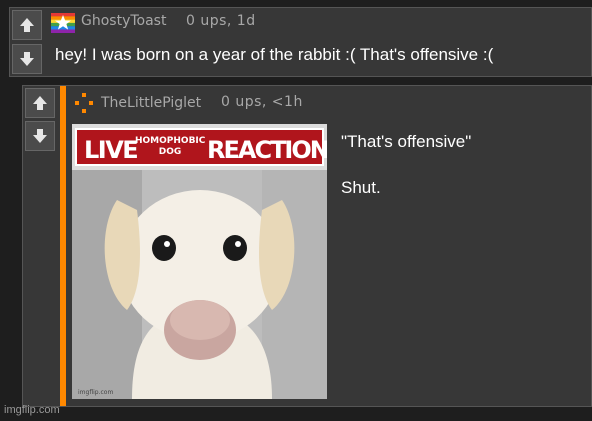 This screenshot has width=592, height=421. I want to click on site-watermark: imgflip.com, so click(32, 410).